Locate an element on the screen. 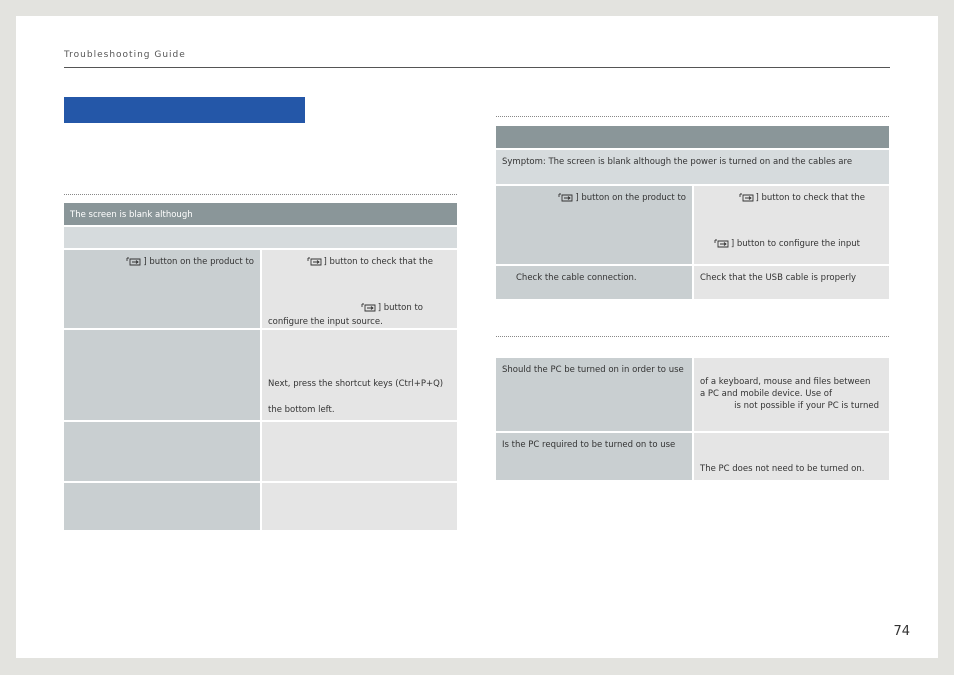 This screenshot has width=954, height=675. page-number: 74 is located at coordinates (901, 631).